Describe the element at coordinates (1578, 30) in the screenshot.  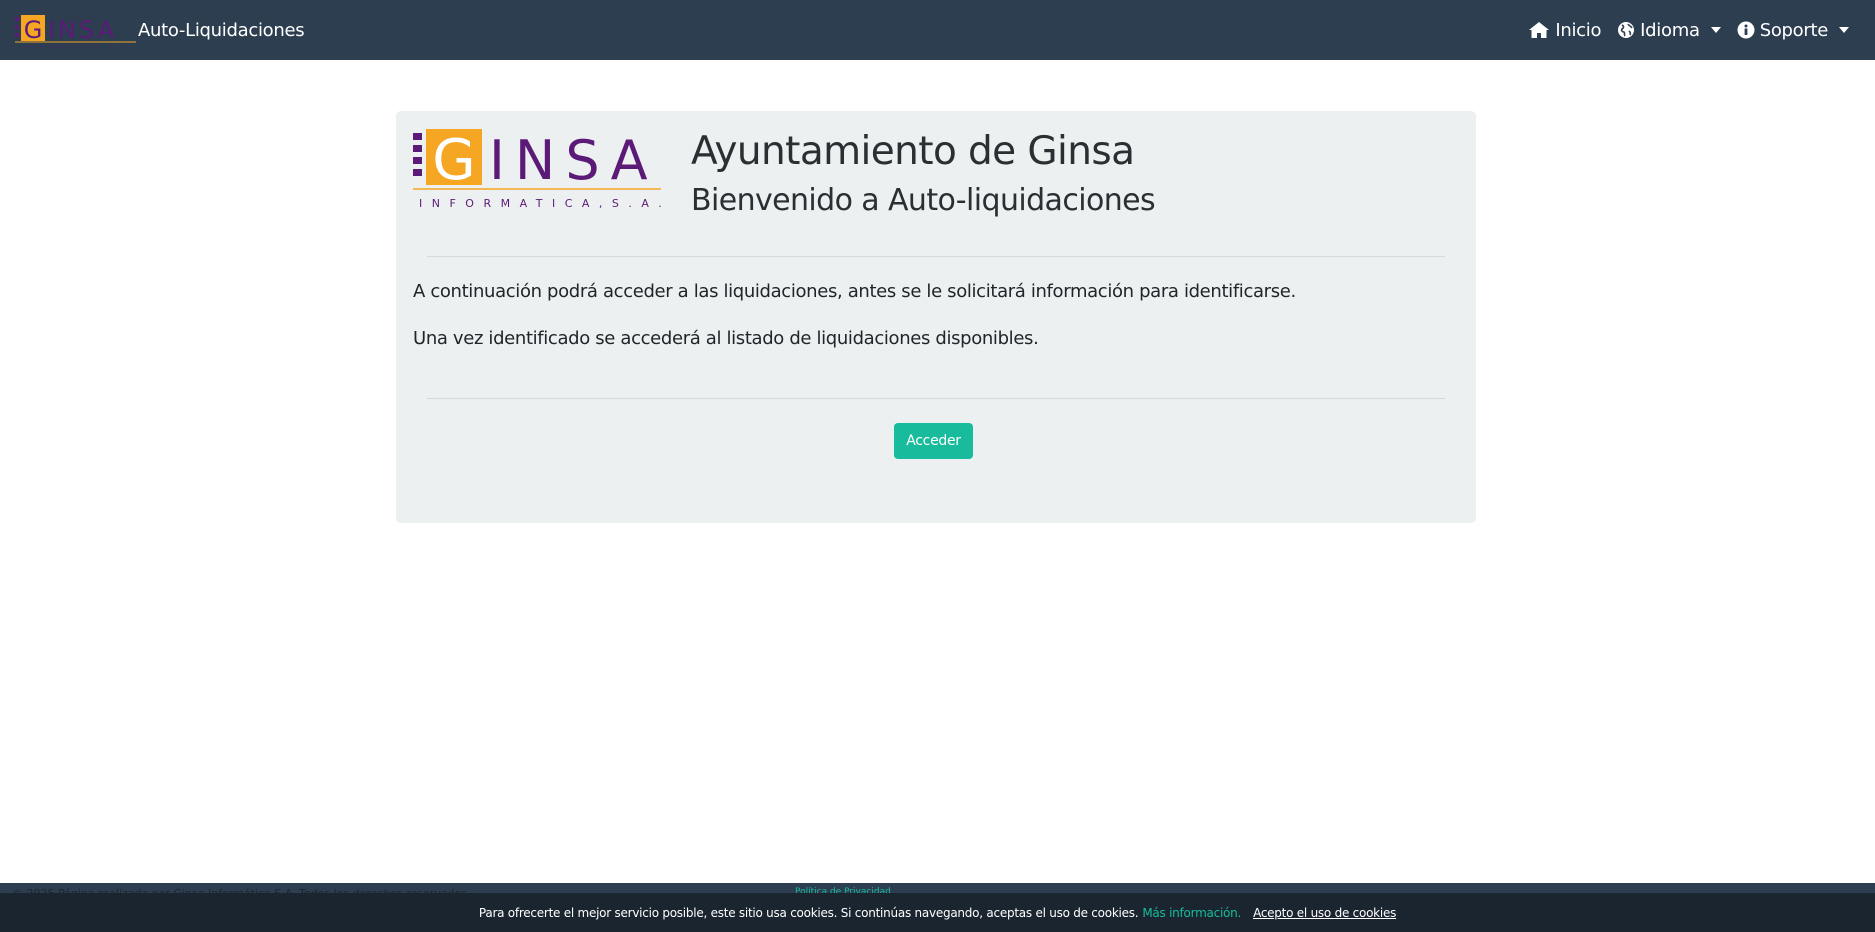
I see `nav-inicio-label: Inicio` at that location.